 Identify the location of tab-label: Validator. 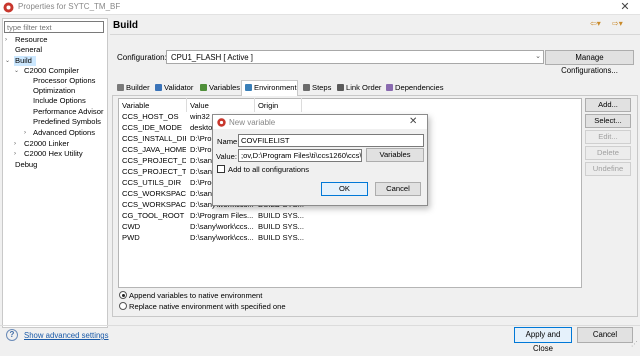
(179, 87).